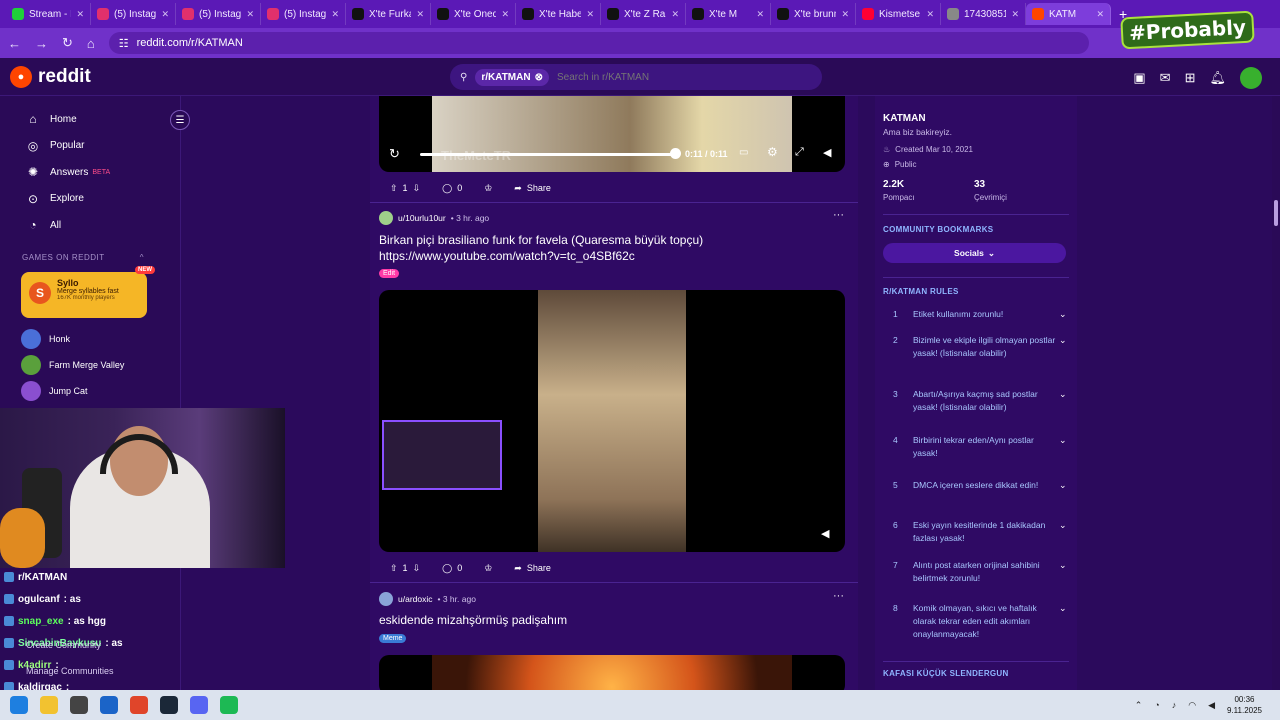 Image resolution: width=1280 pixels, height=720 pixels. I want to click on author-avatar, so click(386, 218).